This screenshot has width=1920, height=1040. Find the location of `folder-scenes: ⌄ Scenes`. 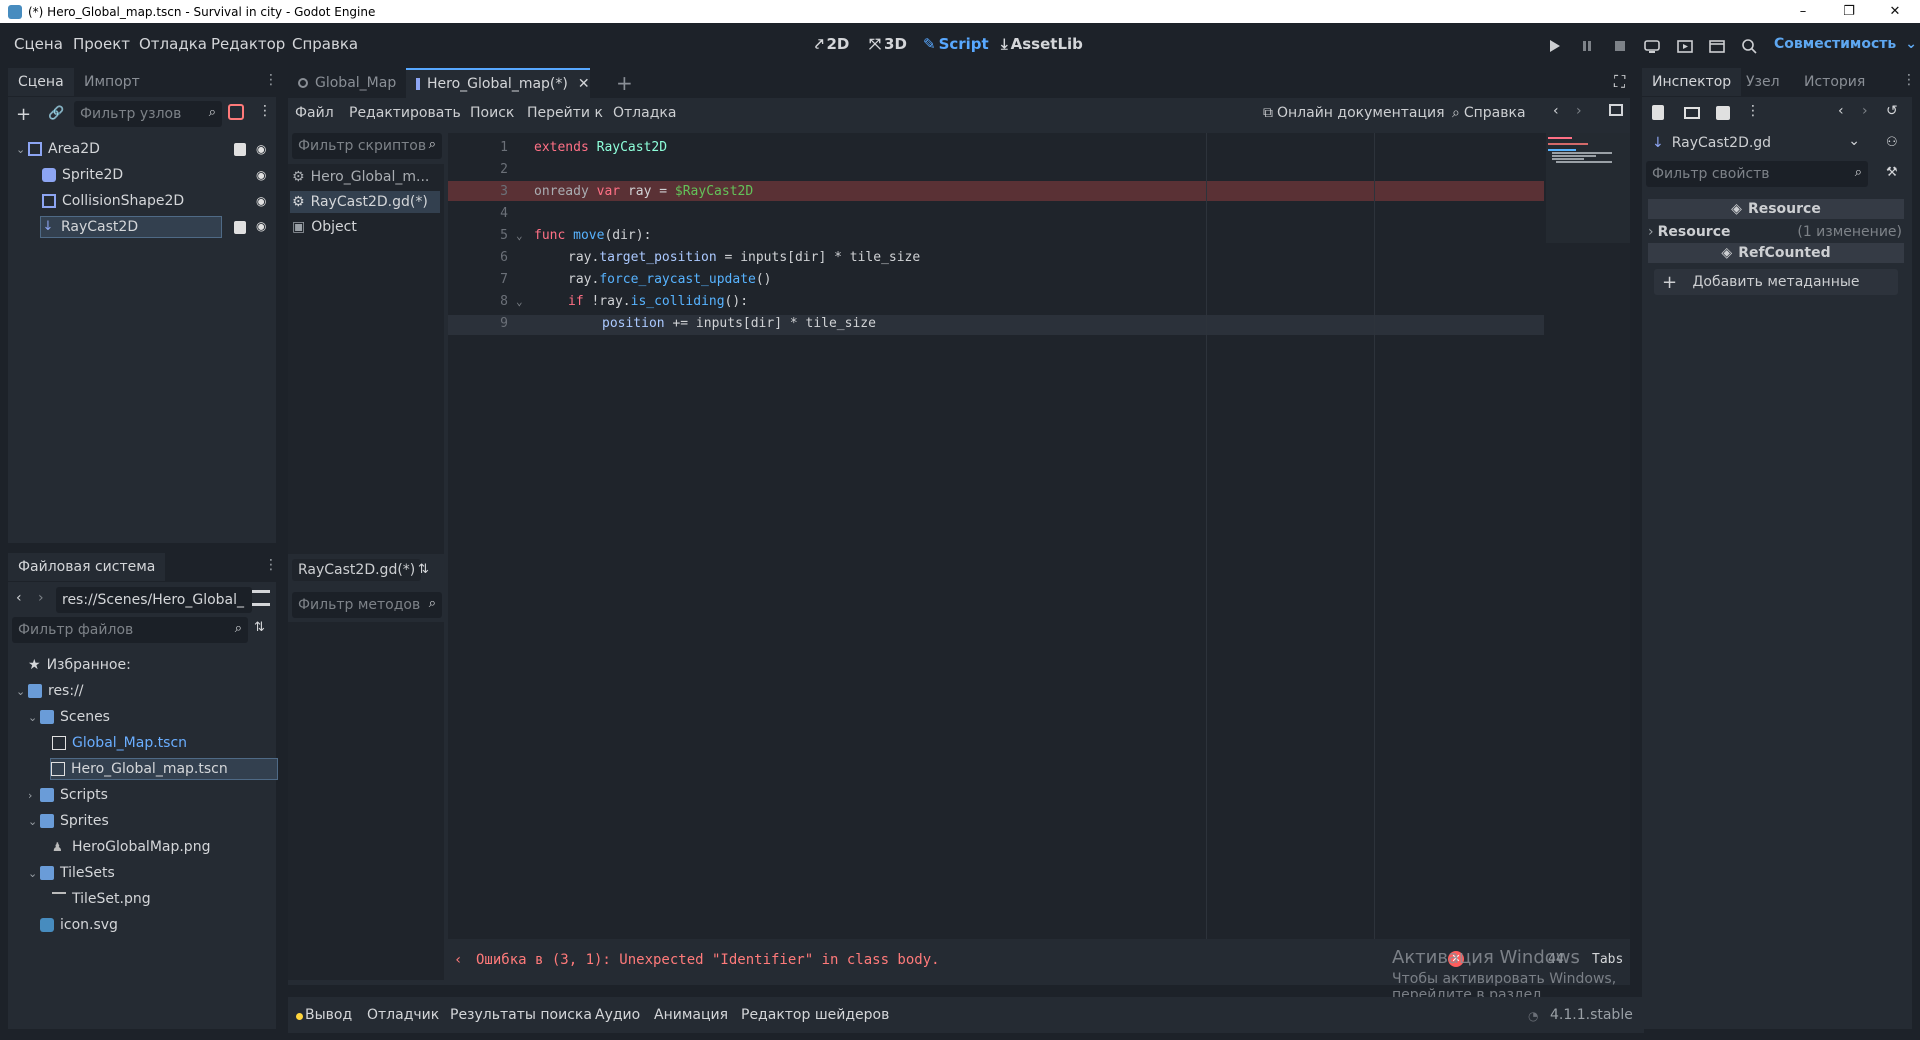

folder-scenes: ⌄ Scenes is located at coordinates (69, 717).